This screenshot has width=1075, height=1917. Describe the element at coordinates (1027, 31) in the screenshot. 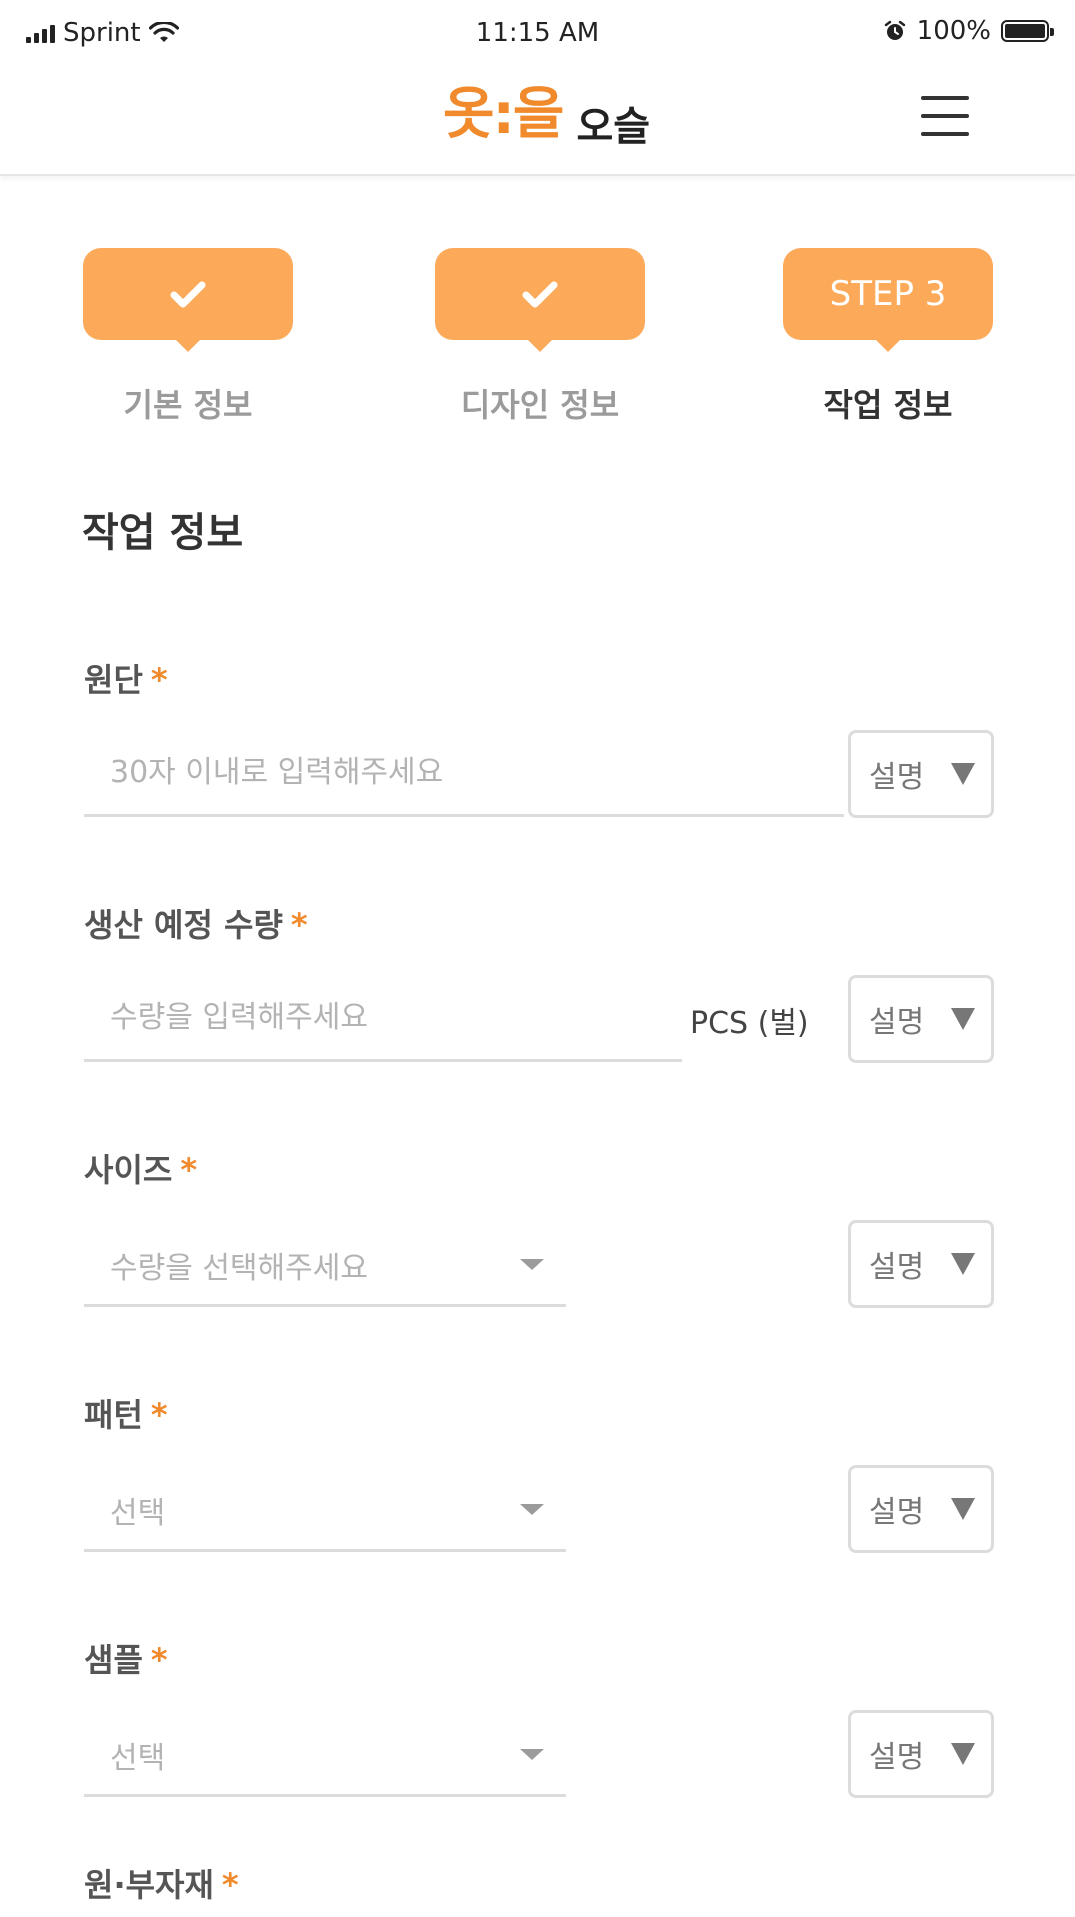

I see `battery-icon` at that location.